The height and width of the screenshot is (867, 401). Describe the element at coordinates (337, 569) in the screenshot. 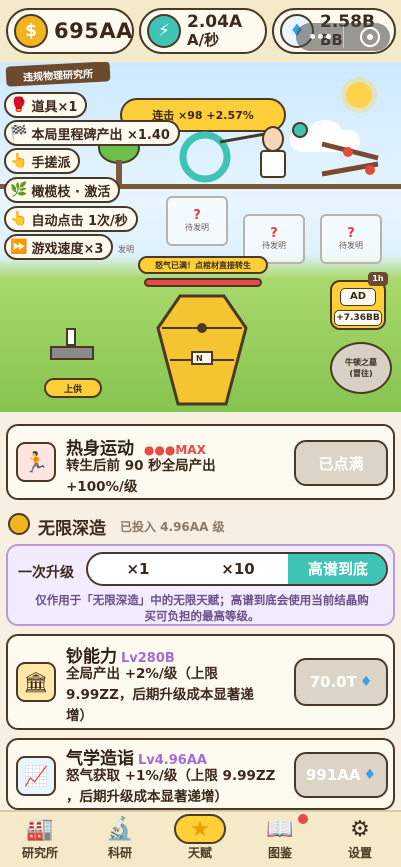

I see `step-option-max: 高谱到底` at that location.